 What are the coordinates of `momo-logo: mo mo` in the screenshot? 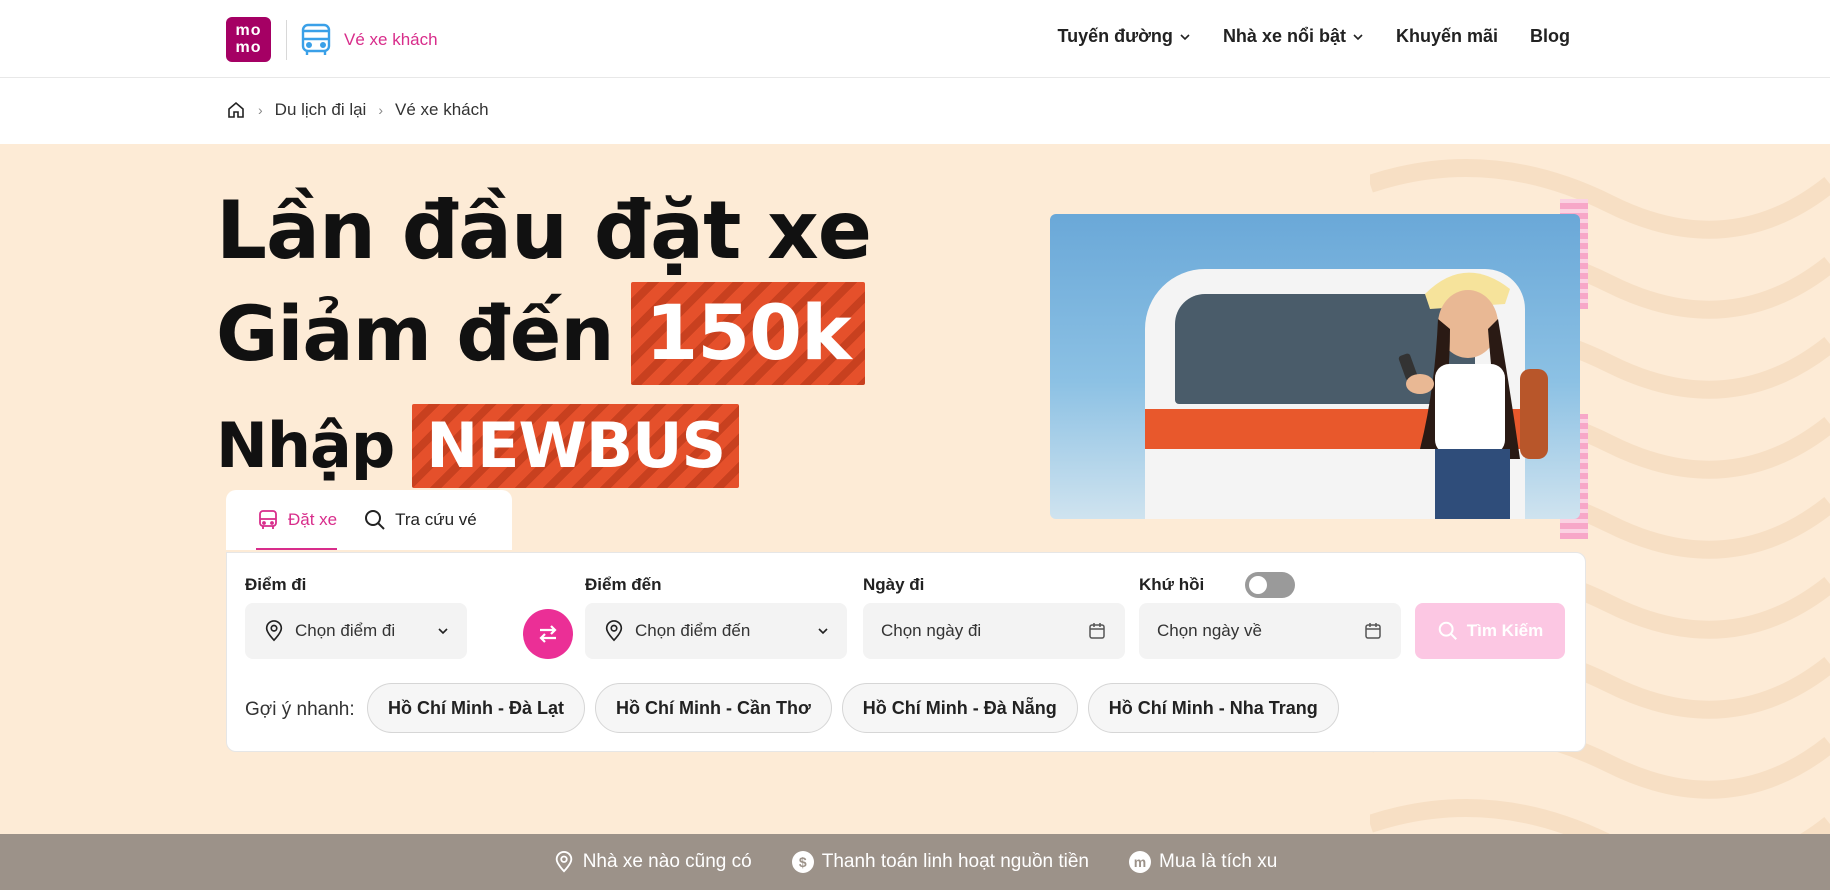 It's located at (248, 39).